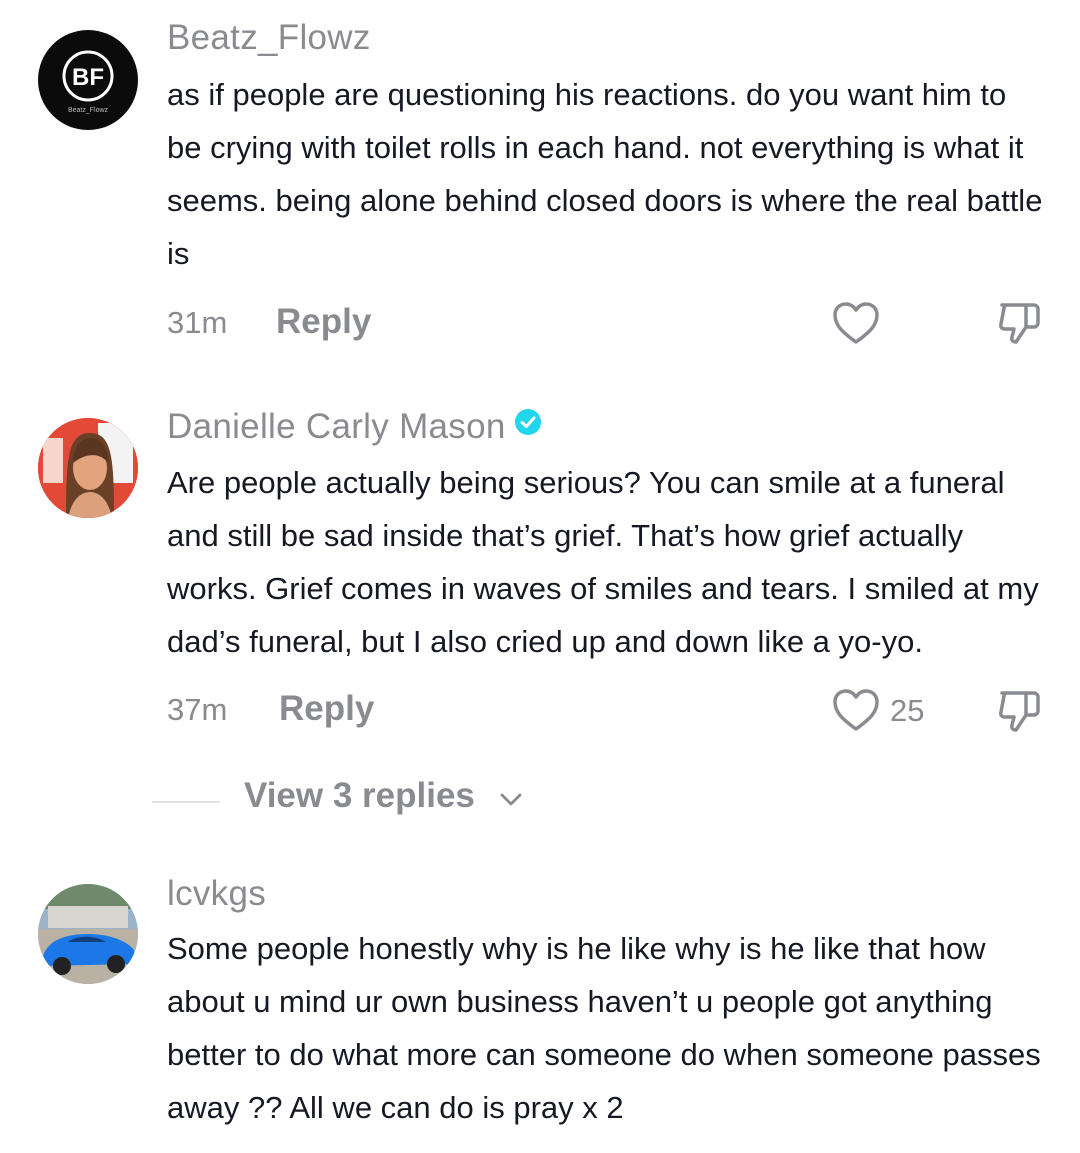 The image size is (1080, 1153). Describe the element at coordinates (511, 799) in the screenshot. I see `chevron-down-icon` at that location.